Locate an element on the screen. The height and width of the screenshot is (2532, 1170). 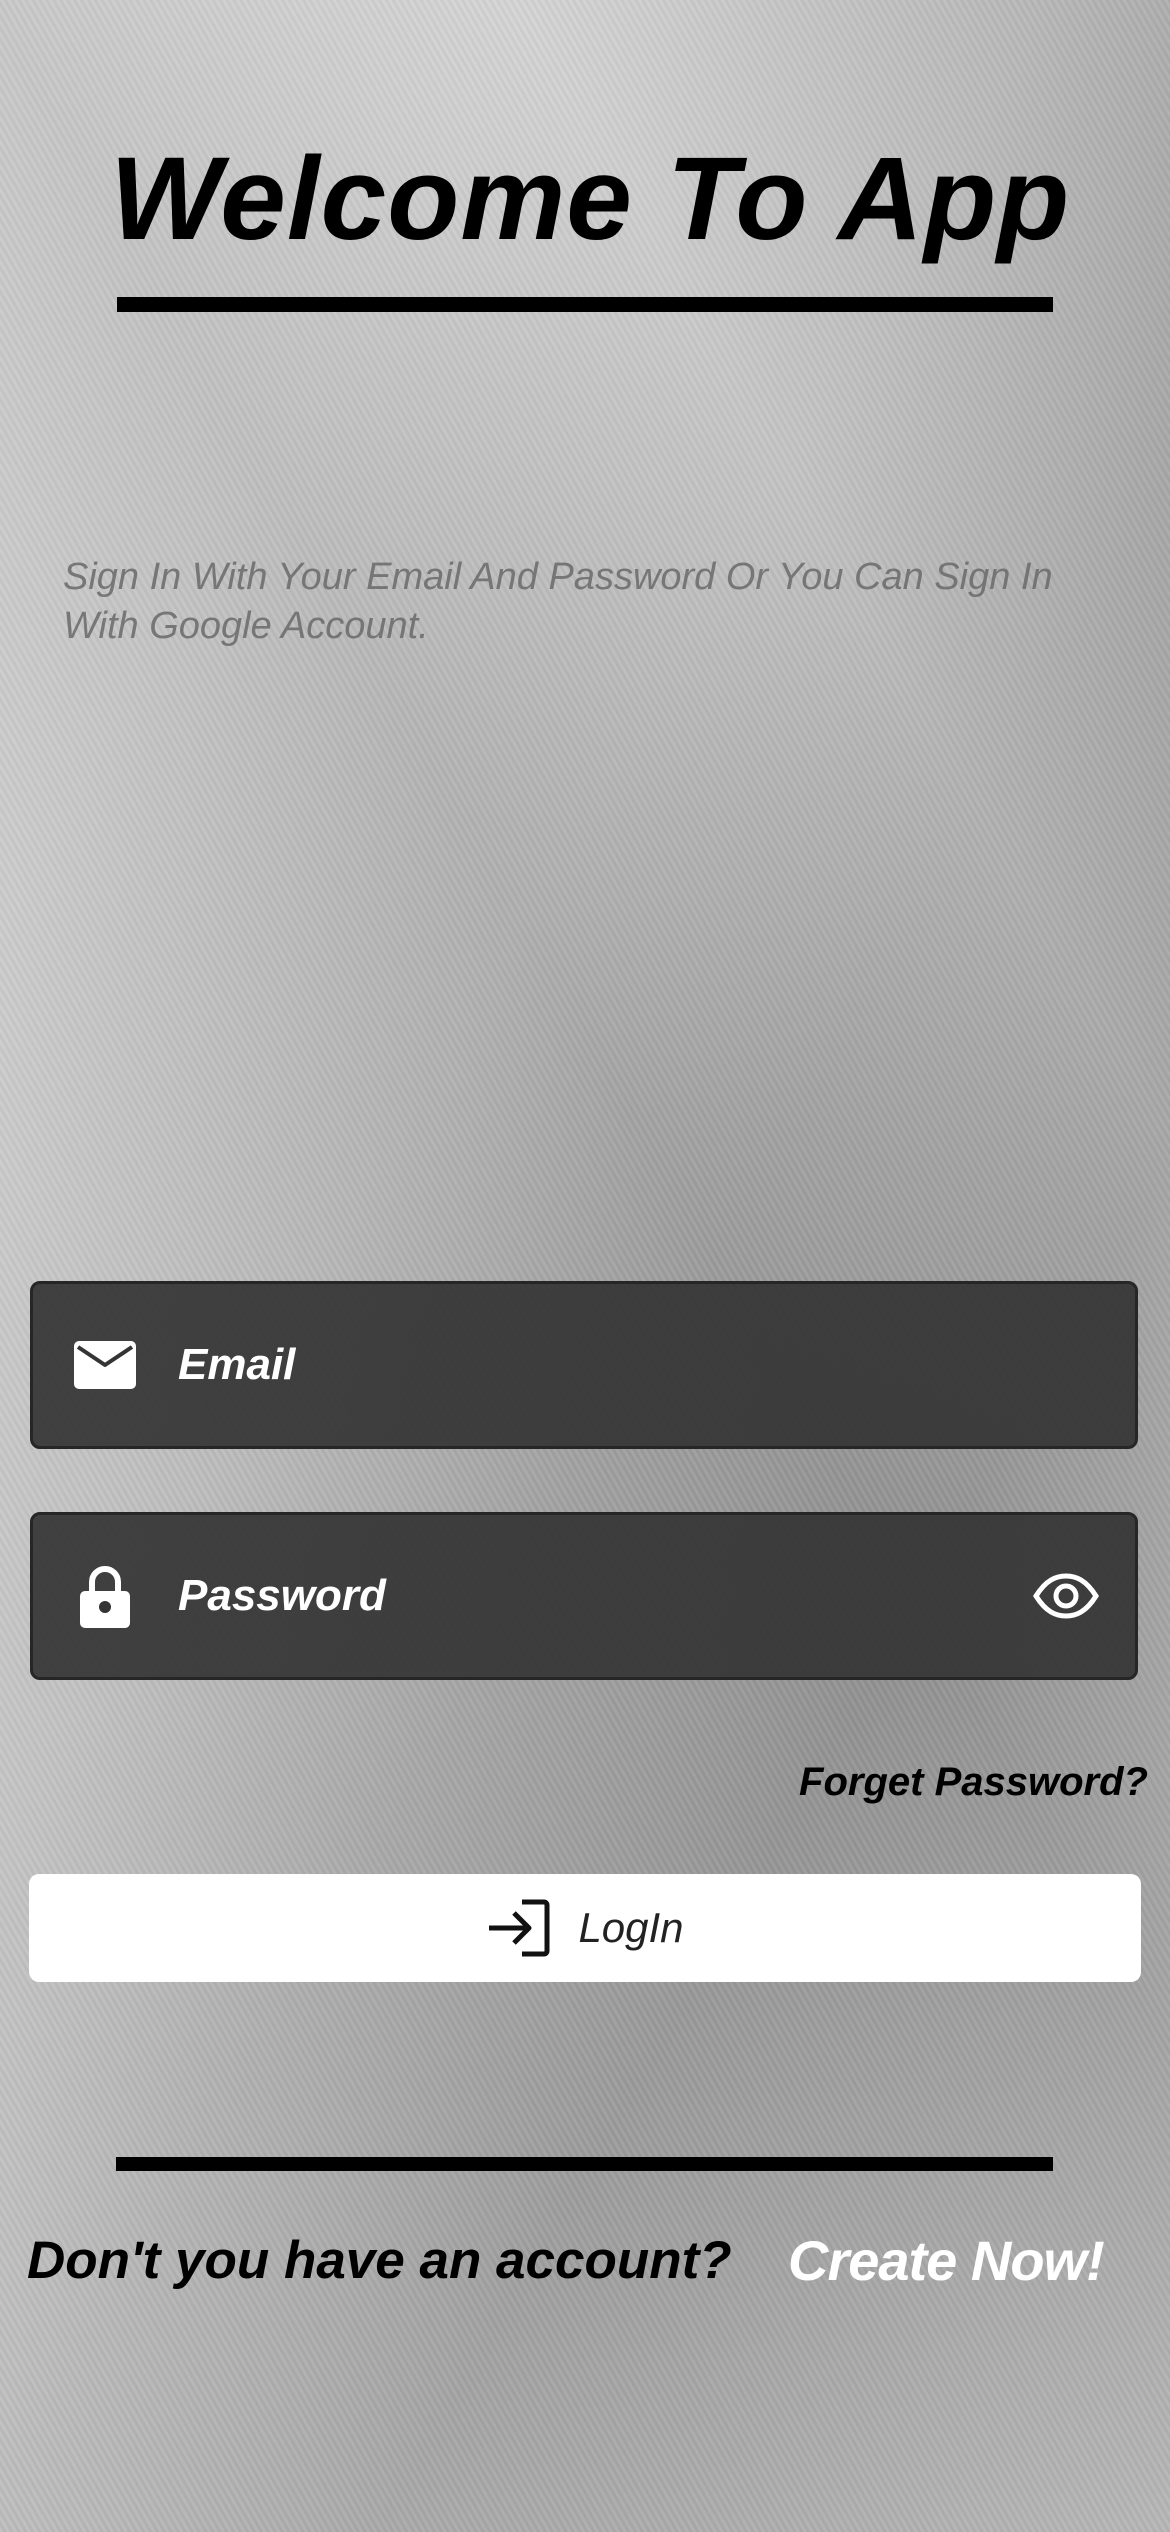
login-icon is located at coordinates (518, 1928).